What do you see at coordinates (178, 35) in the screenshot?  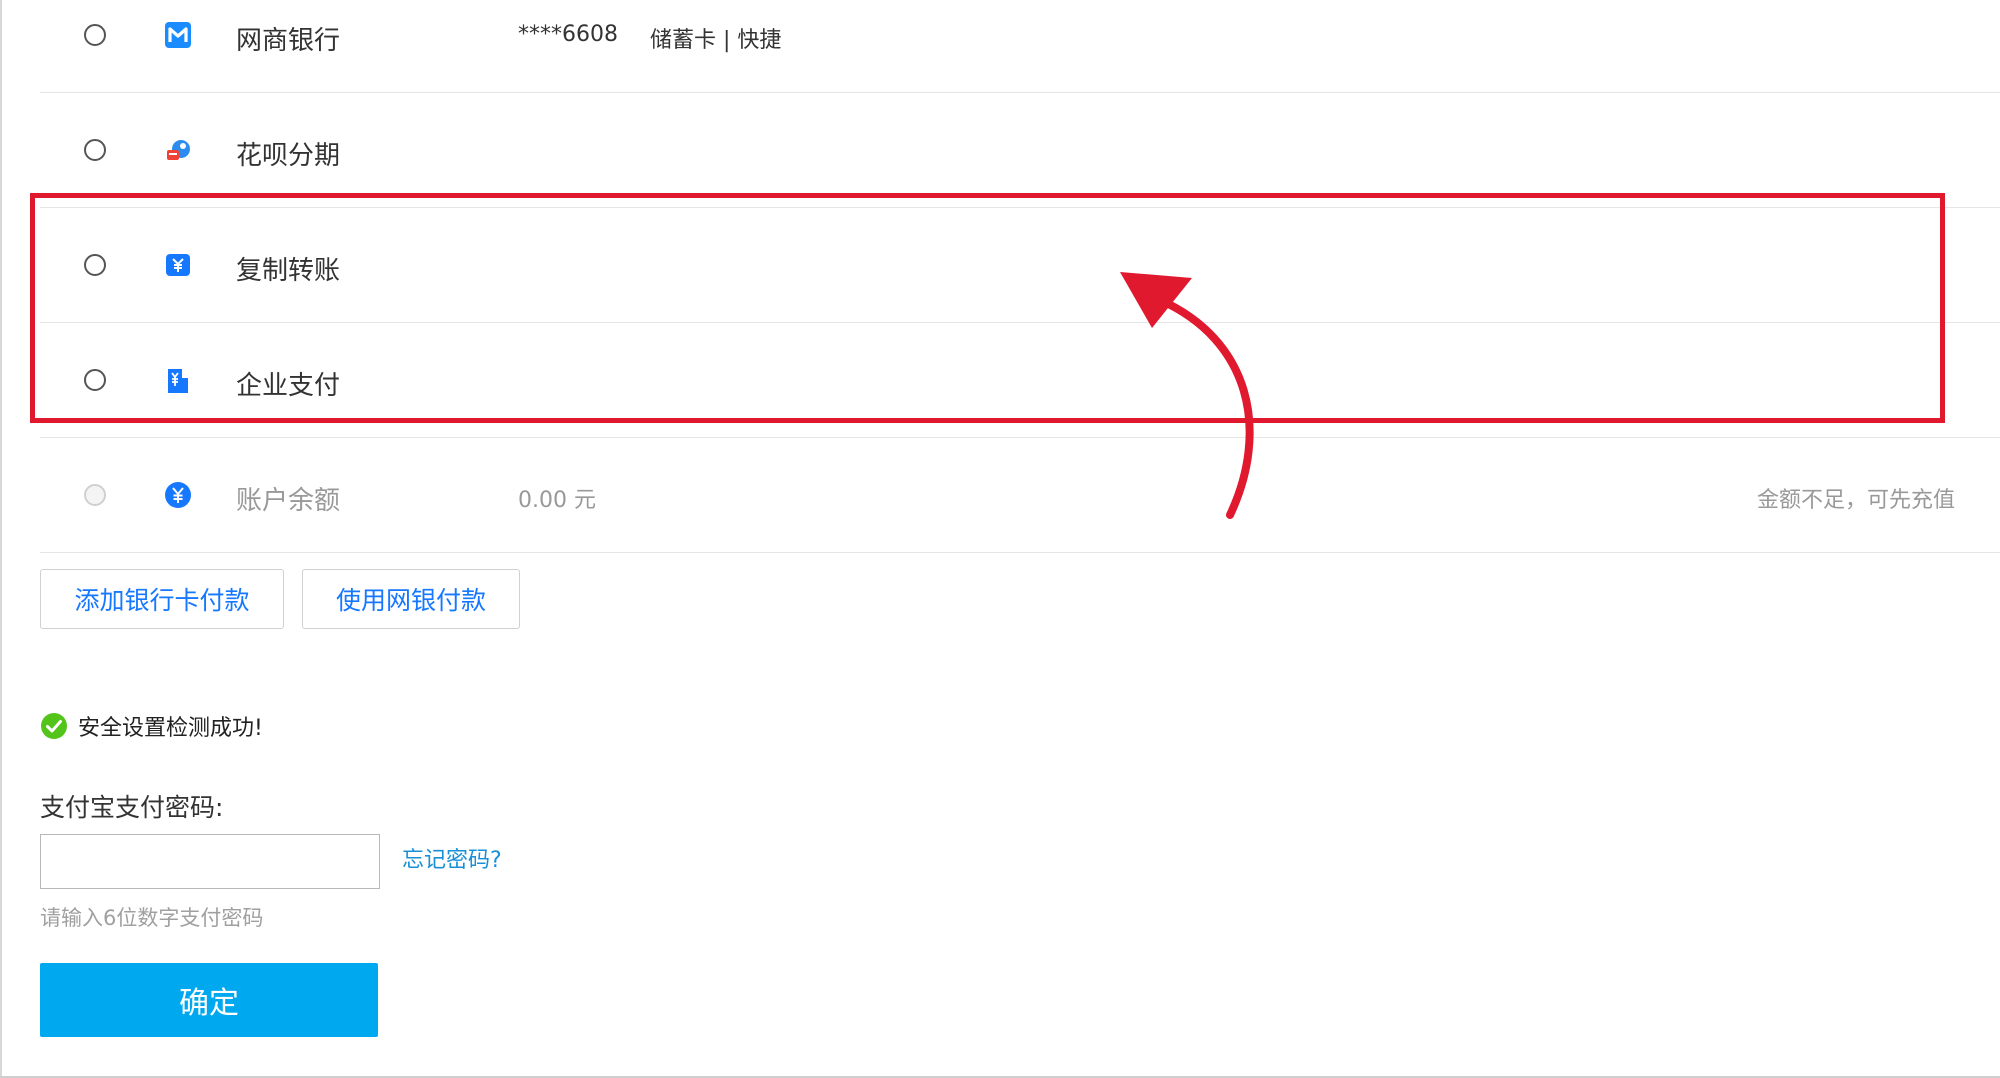 I see `mybank-icon` at bounding box center [178, 35].